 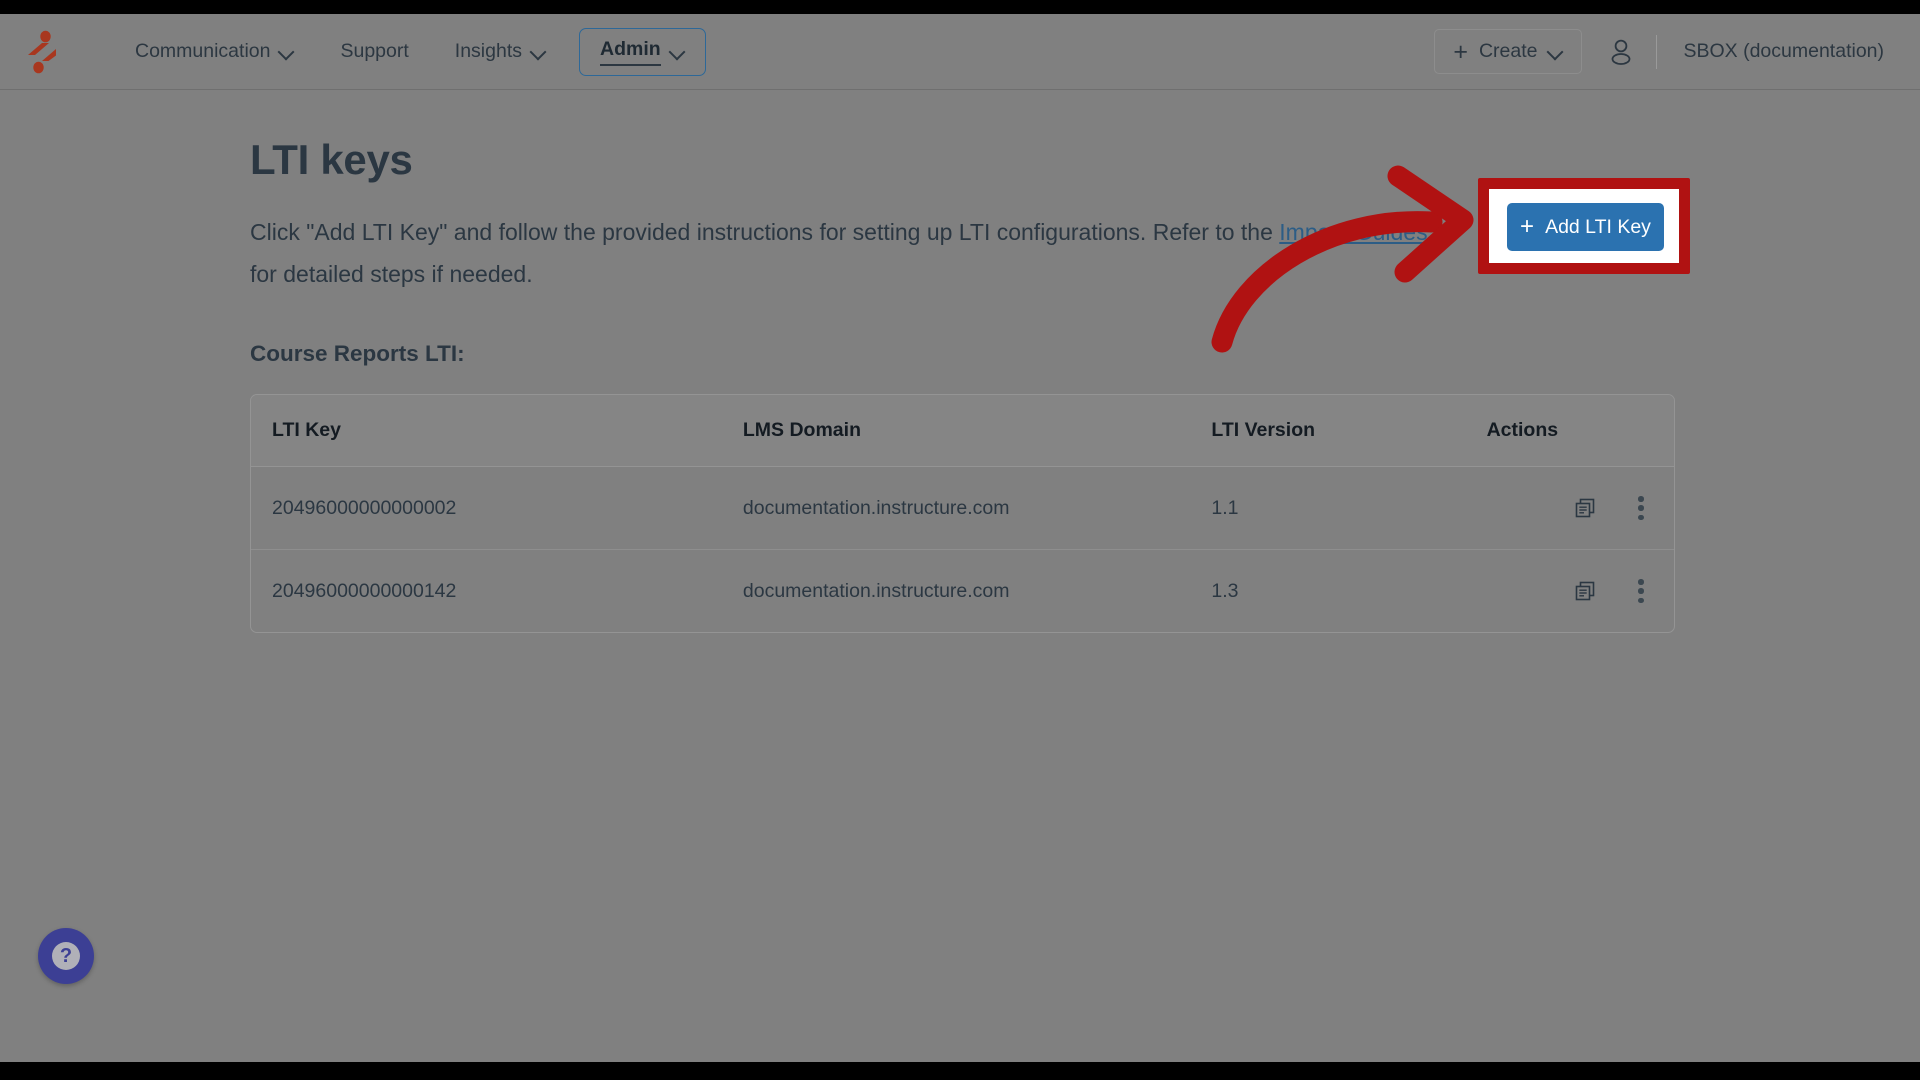 I want to click on page-title: LTI keys, so click(x=331, y=159).